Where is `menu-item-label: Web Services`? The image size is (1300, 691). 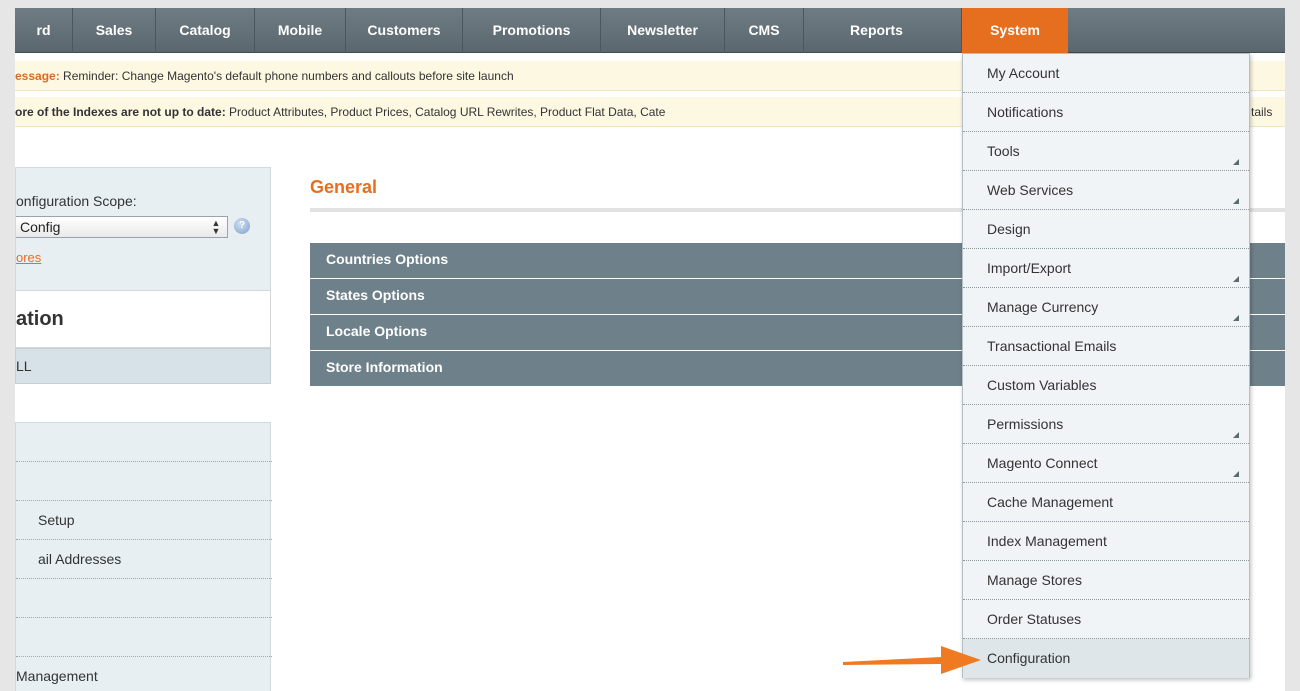 menu-item-label: Web Services is located at coordinates (1030, 190).